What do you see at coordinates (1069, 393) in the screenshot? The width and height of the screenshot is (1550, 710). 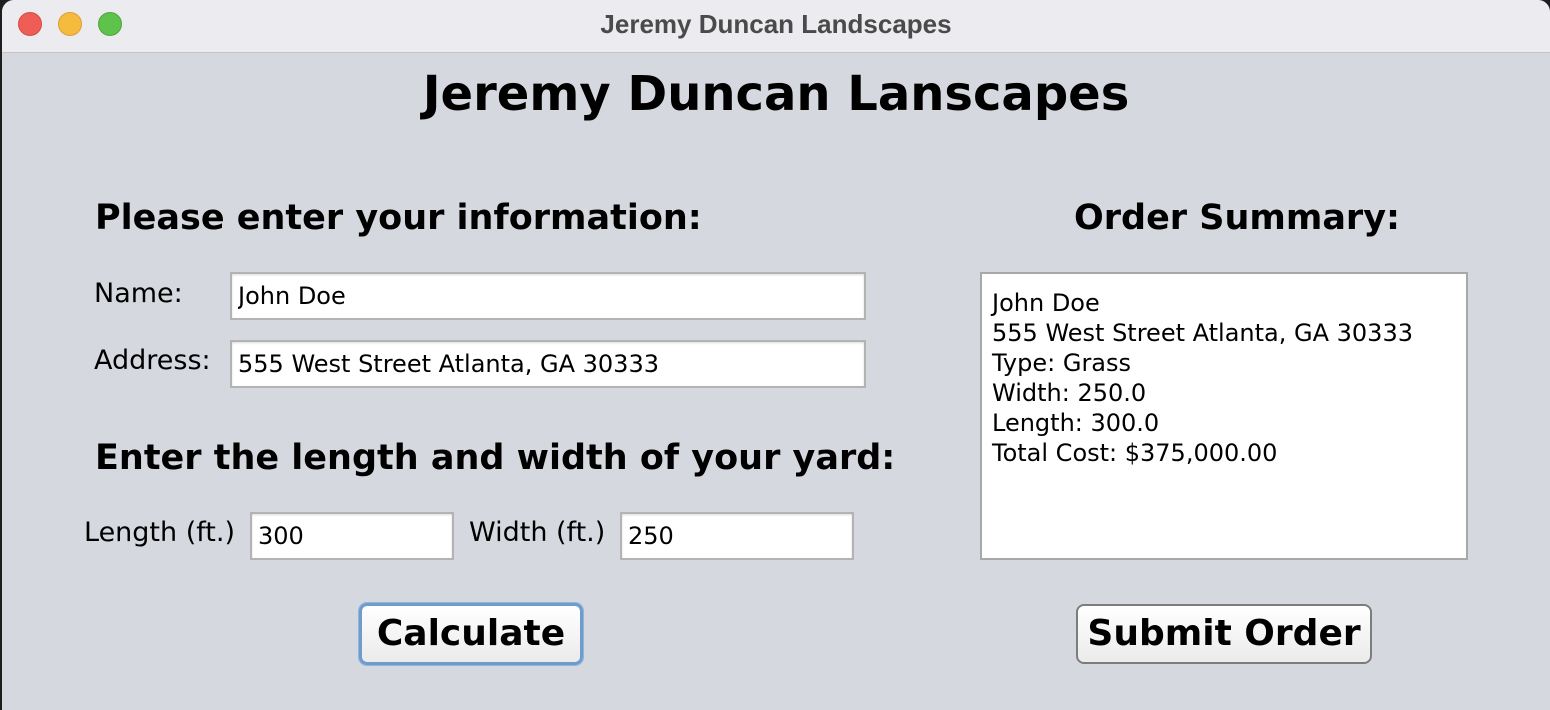 I see `summary-line-width: Width: 250.0` at bounding box center [1069, 393].